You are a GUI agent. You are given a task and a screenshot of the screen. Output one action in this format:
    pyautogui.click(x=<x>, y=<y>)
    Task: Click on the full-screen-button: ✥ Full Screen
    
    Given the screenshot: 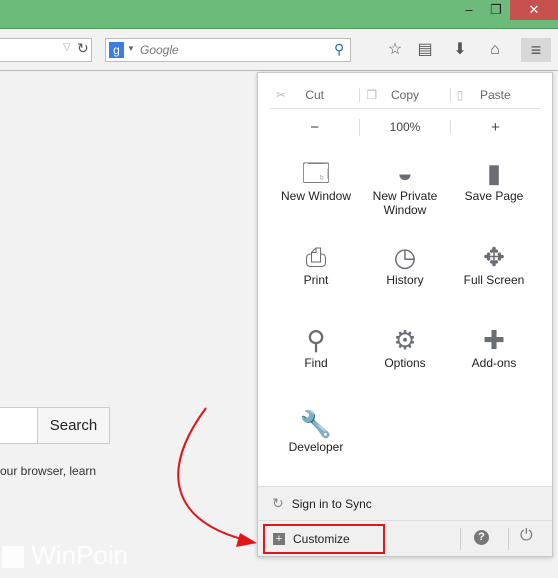 What is the action you would take?
    pyautogui.click(x=494, y=264)
    